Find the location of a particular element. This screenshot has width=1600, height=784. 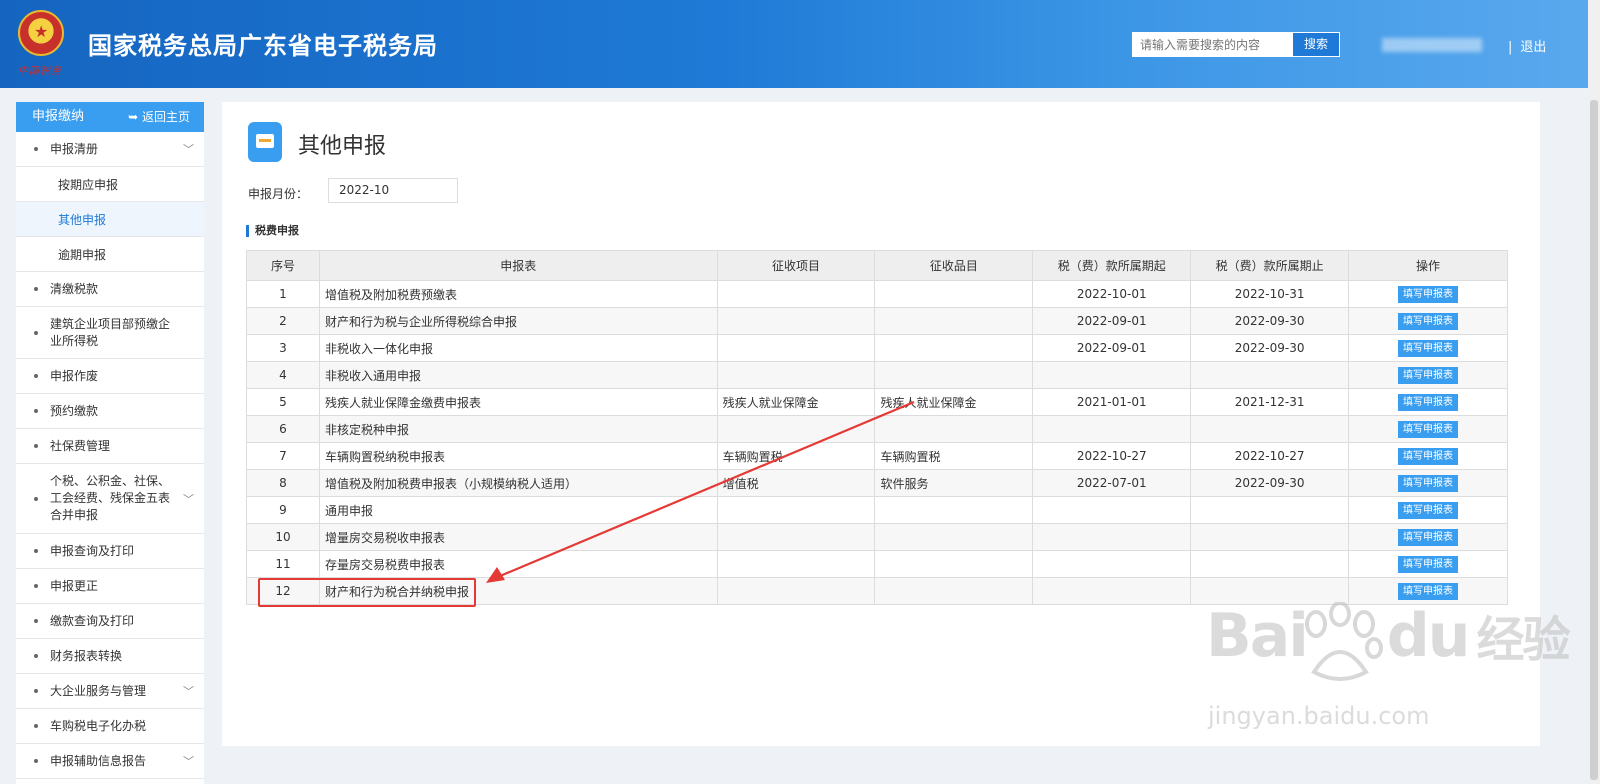

sidebar-item: 社保费管理 is located at coordinates (110, 446).